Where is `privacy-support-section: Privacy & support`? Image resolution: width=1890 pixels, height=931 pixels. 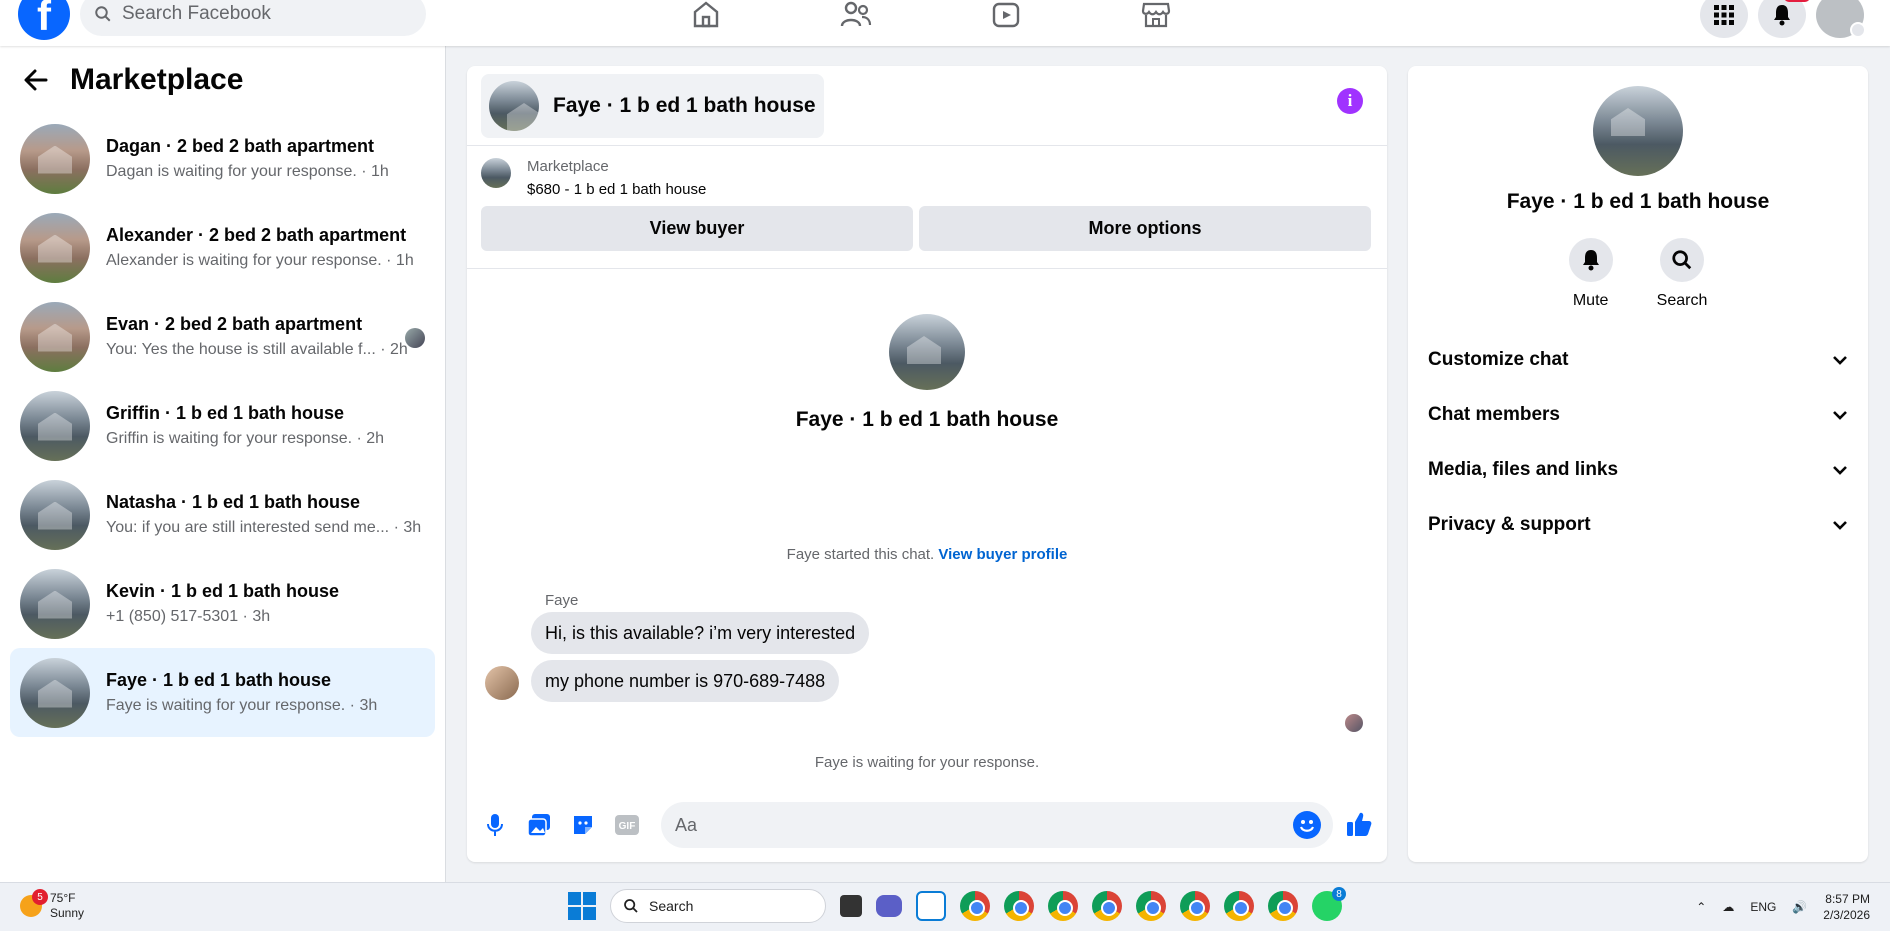 privacy-support-section: Privacy & support is located at coordinates (1638, 524).